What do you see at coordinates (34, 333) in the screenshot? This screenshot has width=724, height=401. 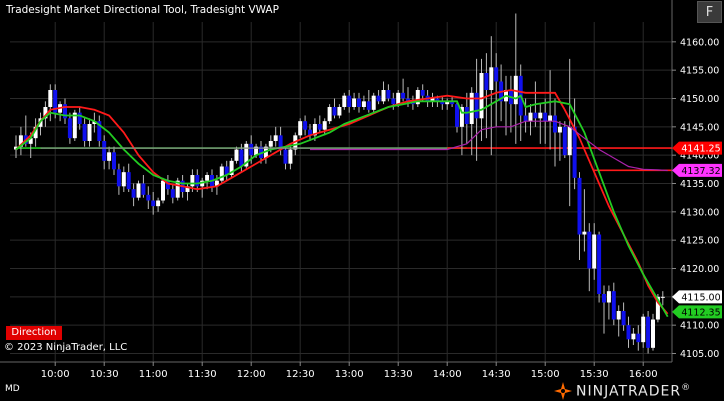 I see `direction-button: Direction` at bounding box center [34, 333].